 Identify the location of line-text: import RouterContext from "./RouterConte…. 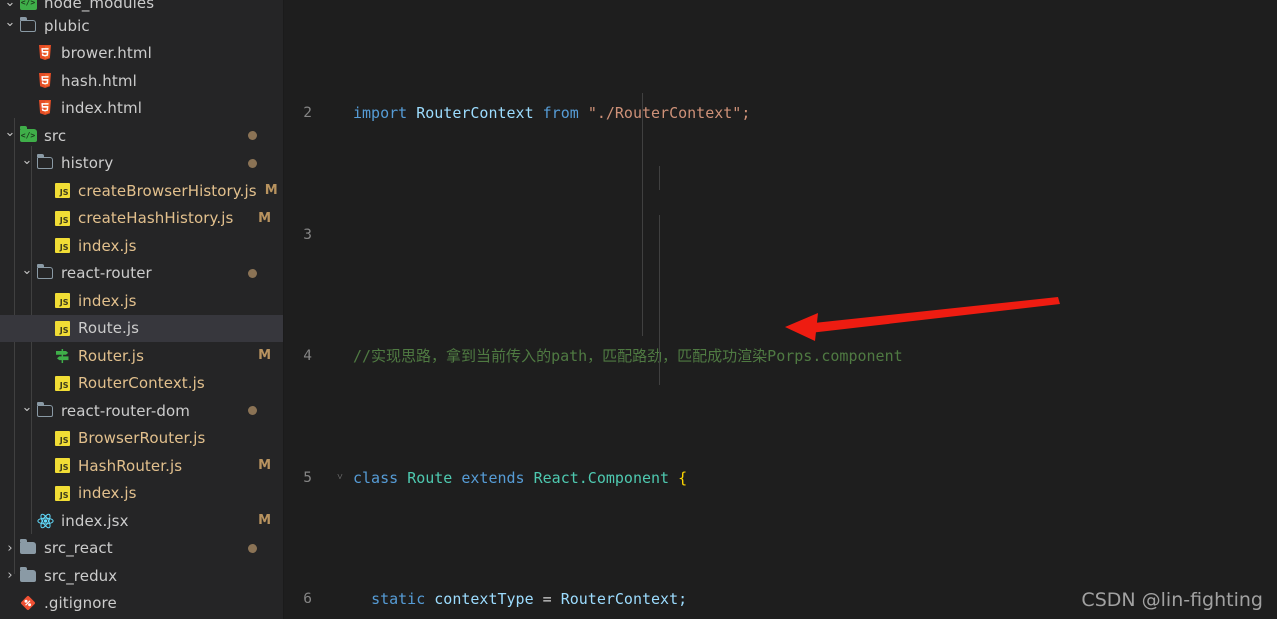
(549, 113).